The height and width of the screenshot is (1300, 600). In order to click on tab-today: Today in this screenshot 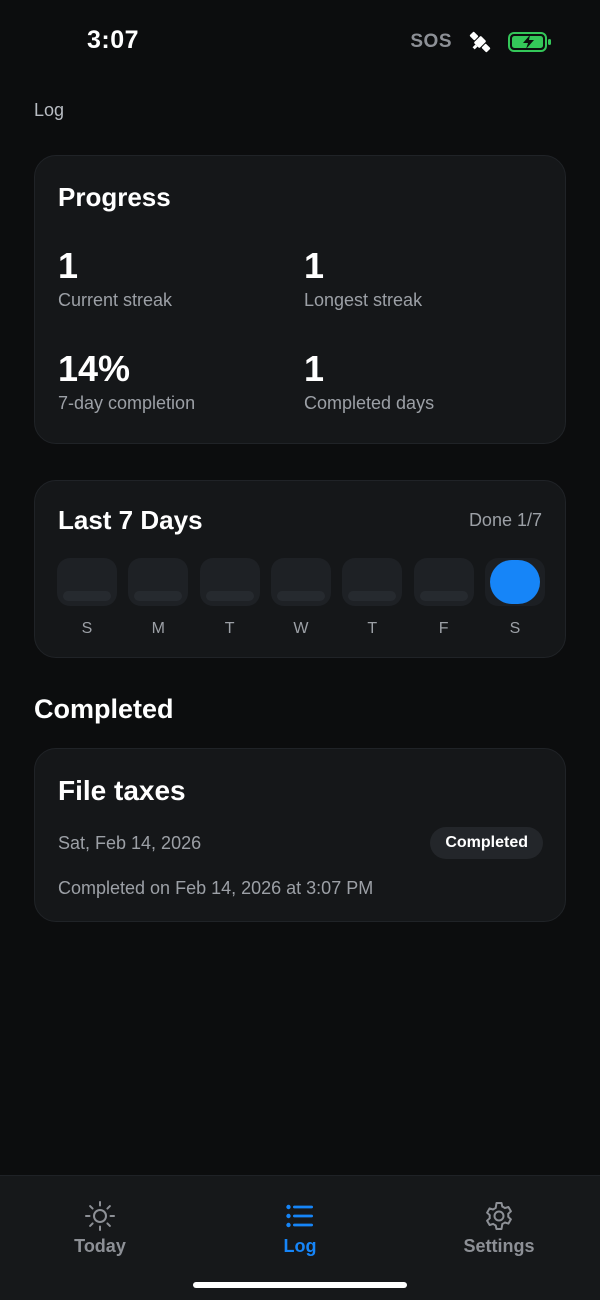, I will do `click(100, 1228)`.